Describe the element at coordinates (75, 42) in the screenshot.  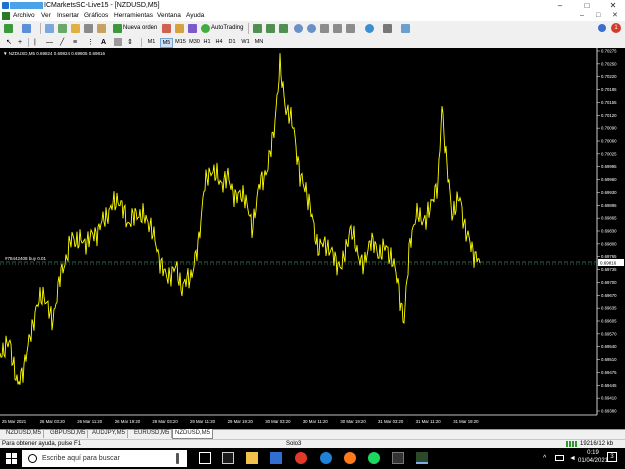
I see `channel-icon: ≡` at that location.